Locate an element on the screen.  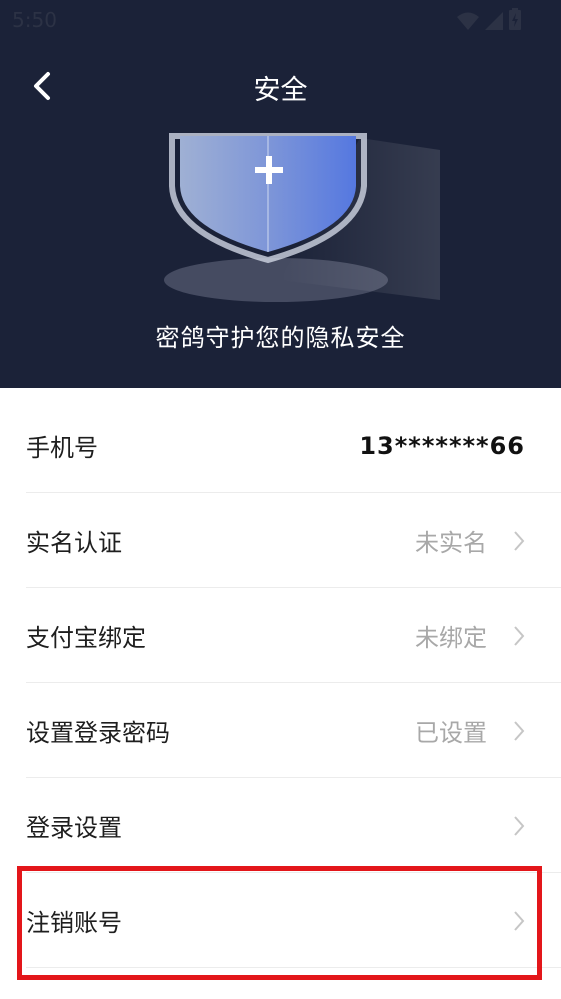
row-login-settings: 登录设置 is located at coordinates (280, 825).